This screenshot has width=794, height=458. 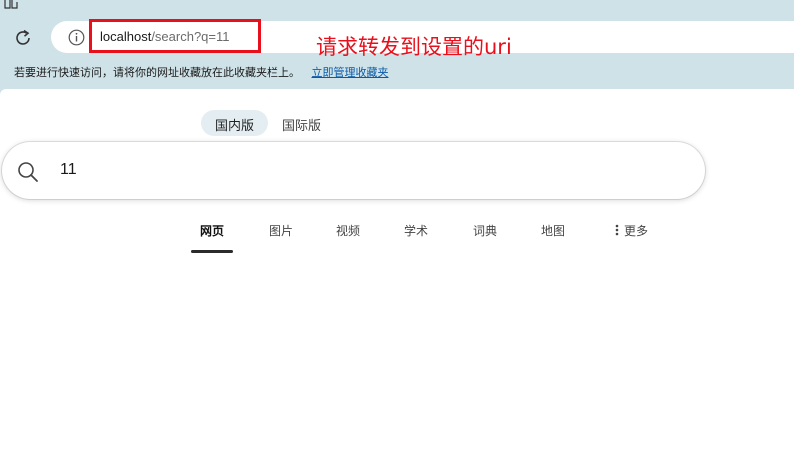 What do you see at coordinates (11, 4) in the screenshot?
I see `tab-page-icon` at bounding box center [11, 4].